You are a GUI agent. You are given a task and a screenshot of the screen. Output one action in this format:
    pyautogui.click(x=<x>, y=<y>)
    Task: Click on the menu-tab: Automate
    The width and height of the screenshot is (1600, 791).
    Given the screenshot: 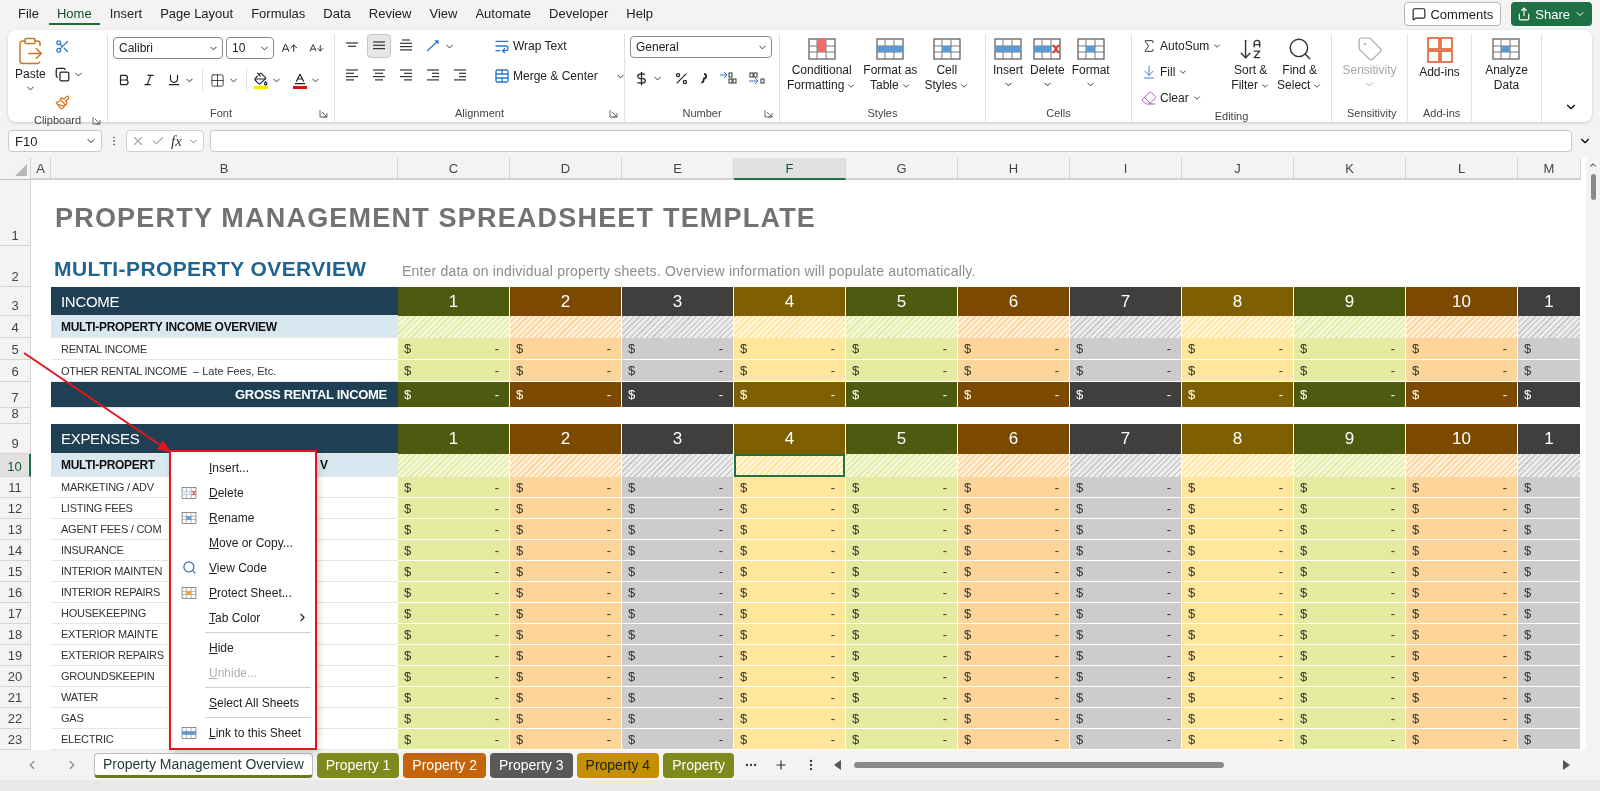 What is the action you would take?
    pyautogui.click(x=503, y=14)
    